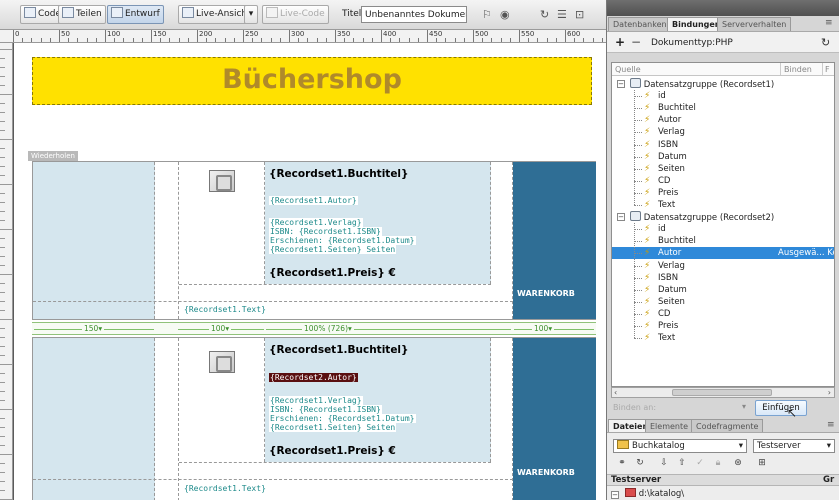 The width and height of the screenshot is (839, 500). I want to click on put-files-icon: ⇧, so click(682, 463).